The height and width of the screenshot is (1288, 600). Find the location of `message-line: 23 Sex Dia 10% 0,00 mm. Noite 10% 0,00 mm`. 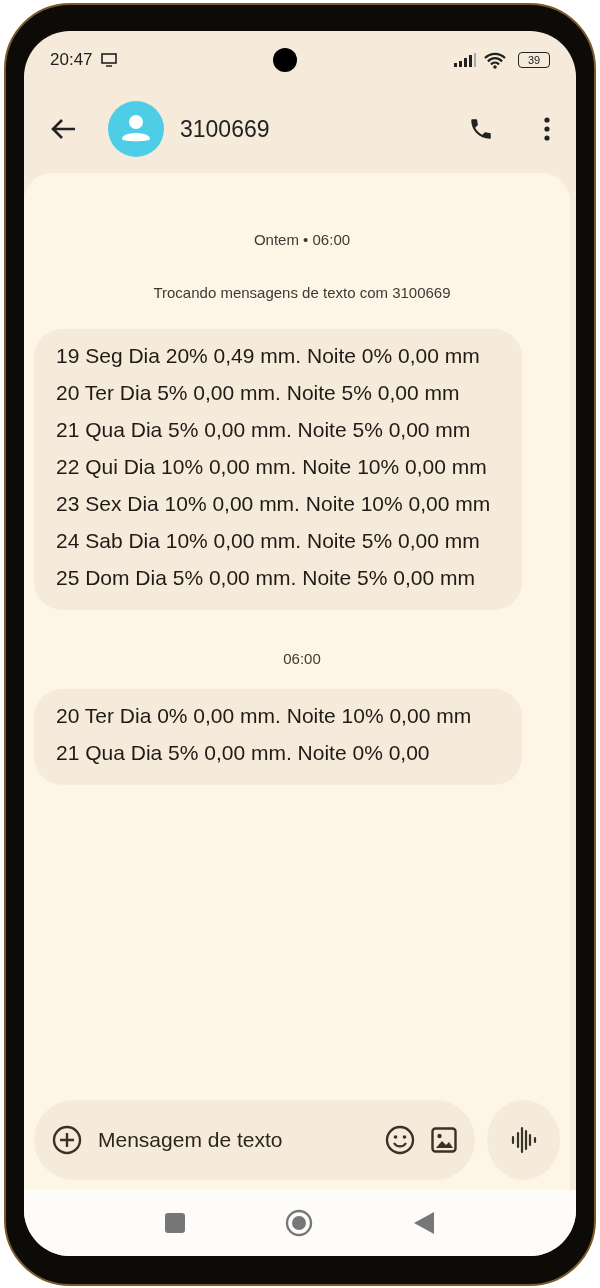

message-line: 23 Sex Dia 10% 0,00 mm. Noite 10% 0,00 mm is located at coordinates (274, 504).